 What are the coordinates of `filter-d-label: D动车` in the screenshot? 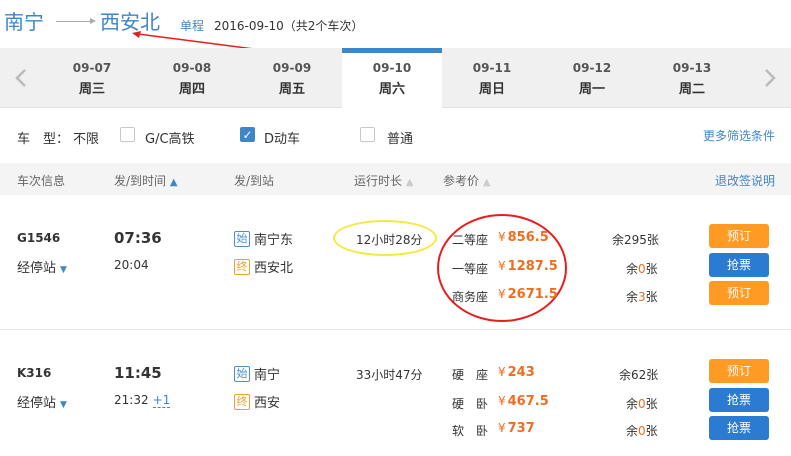 It's located at (282, 137).